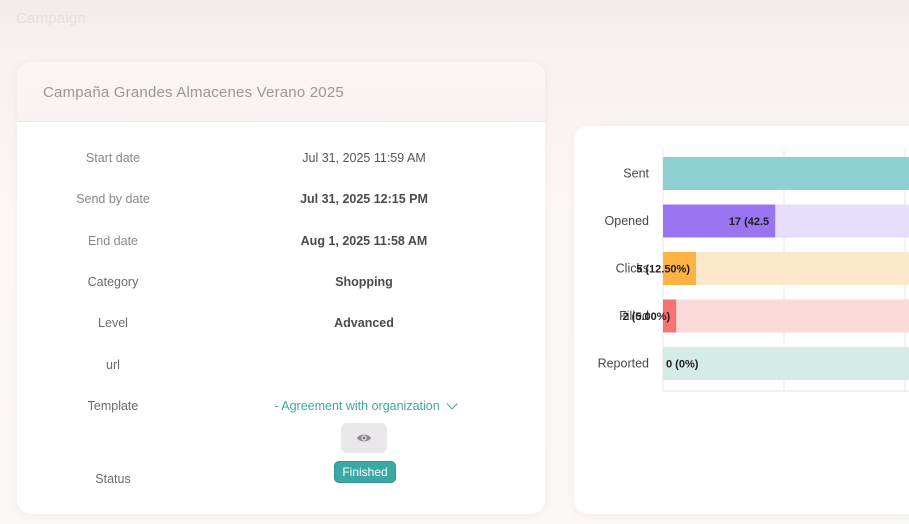 The width and height of the screenshot is (909, 524). Describe the element at coordinates (636, 174) in the screenshot. I see `category-label-sent: Sent` at that location.